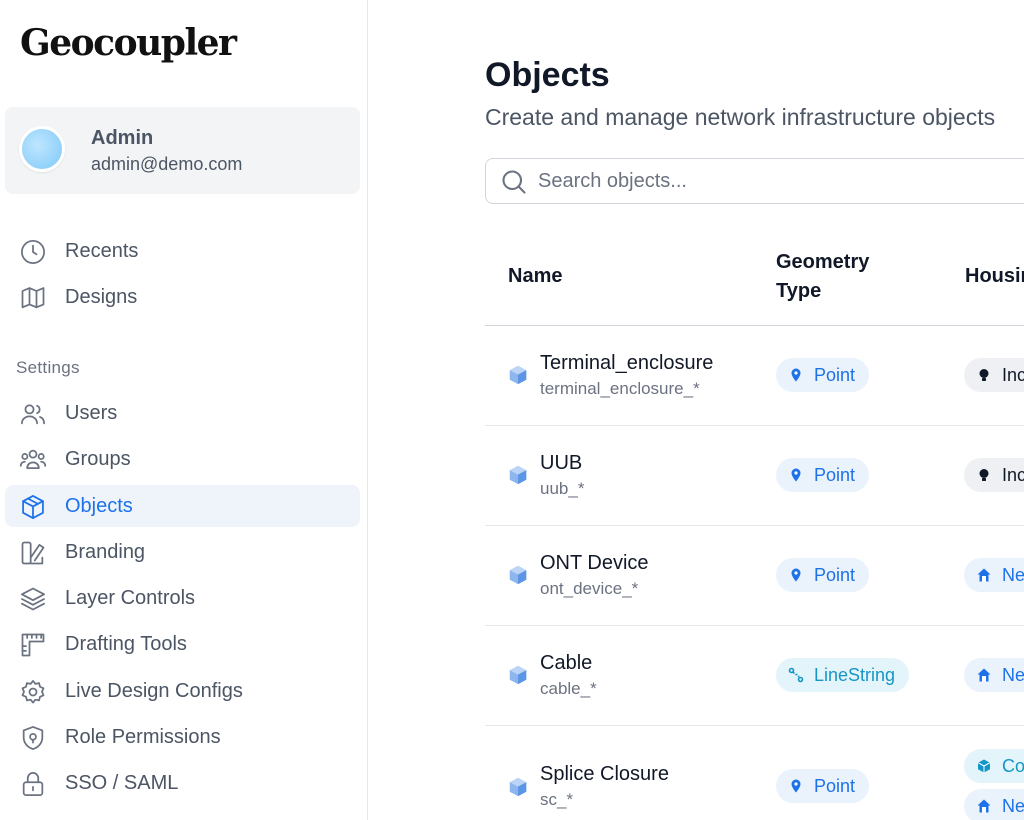 Image resolution: width=1024 pixels, height=820 pixels. I want to click on groups-icon, so click(33, 460).